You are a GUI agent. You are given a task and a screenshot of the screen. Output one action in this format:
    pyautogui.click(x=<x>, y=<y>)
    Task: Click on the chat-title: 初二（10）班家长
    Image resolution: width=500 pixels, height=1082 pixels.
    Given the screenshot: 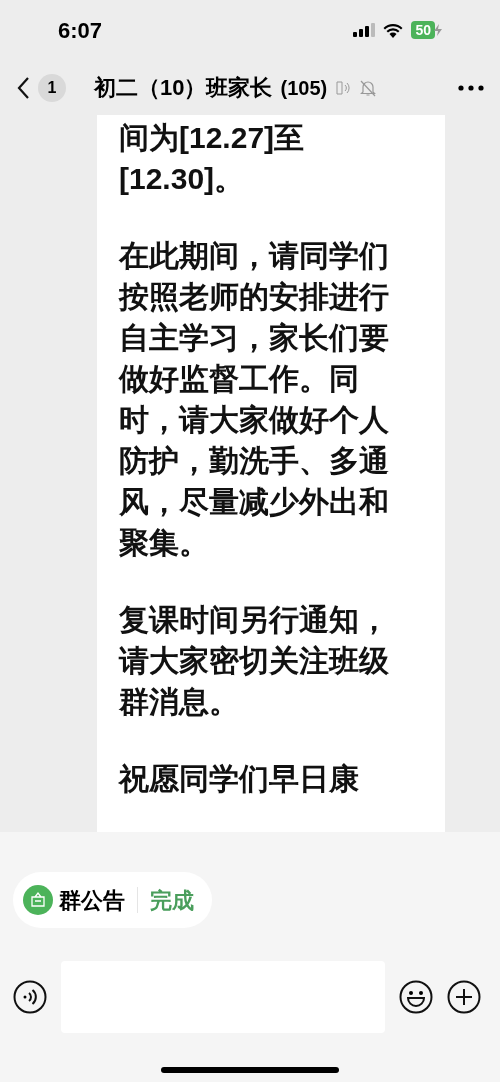 What is the action you would take?
    pyautogui.click(x=183, y=88)
    